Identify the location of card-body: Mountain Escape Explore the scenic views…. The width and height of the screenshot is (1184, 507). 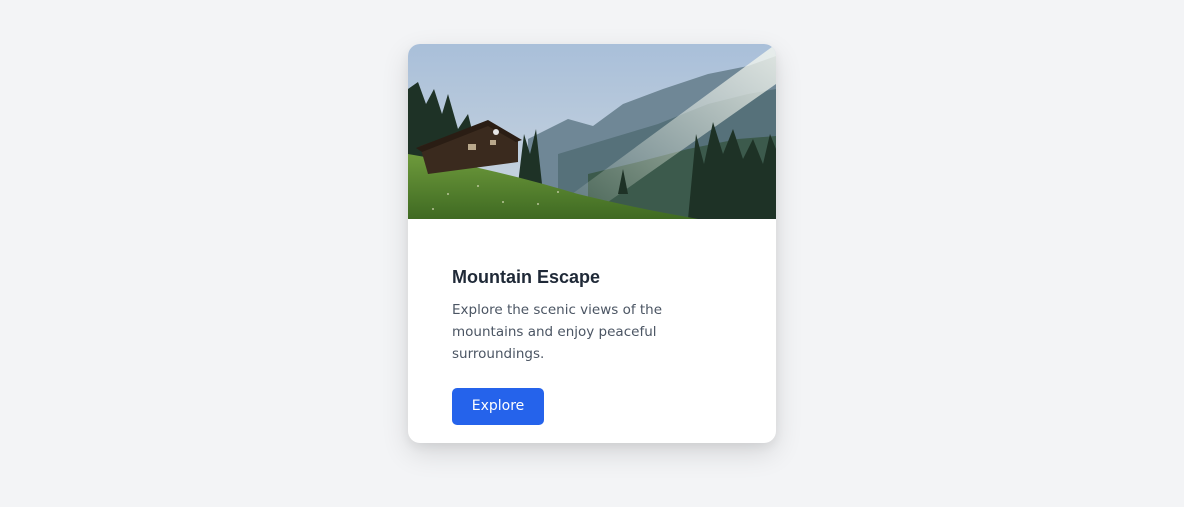
(592, 322).